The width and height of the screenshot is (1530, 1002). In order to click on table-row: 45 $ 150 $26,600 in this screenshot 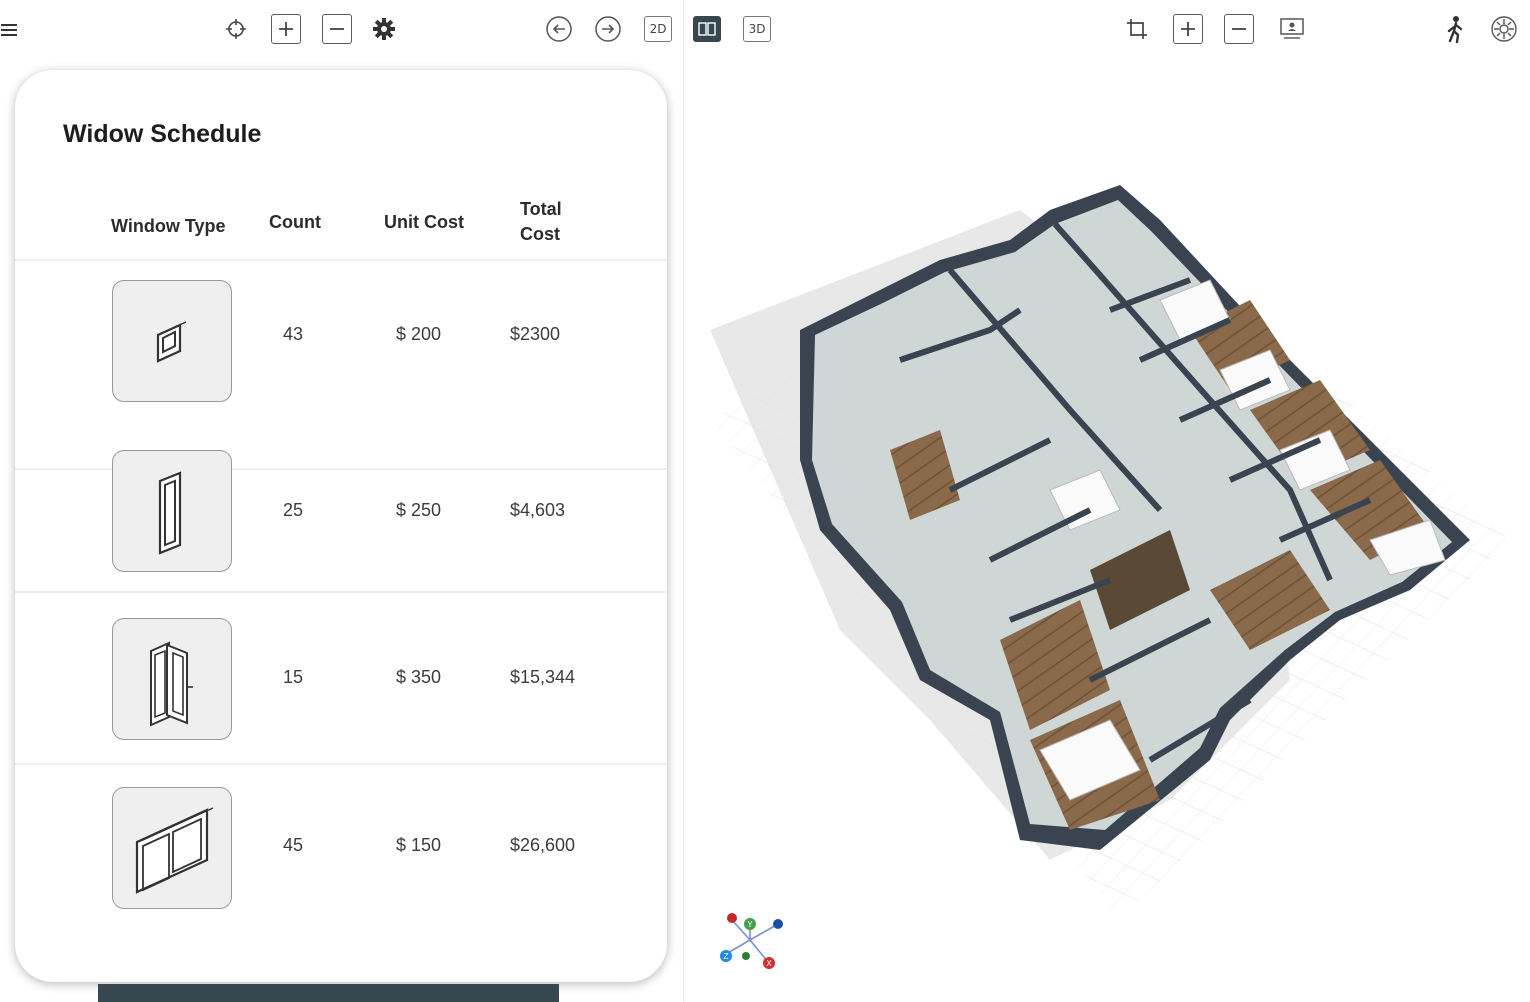, I will do `click(341, 849)`.